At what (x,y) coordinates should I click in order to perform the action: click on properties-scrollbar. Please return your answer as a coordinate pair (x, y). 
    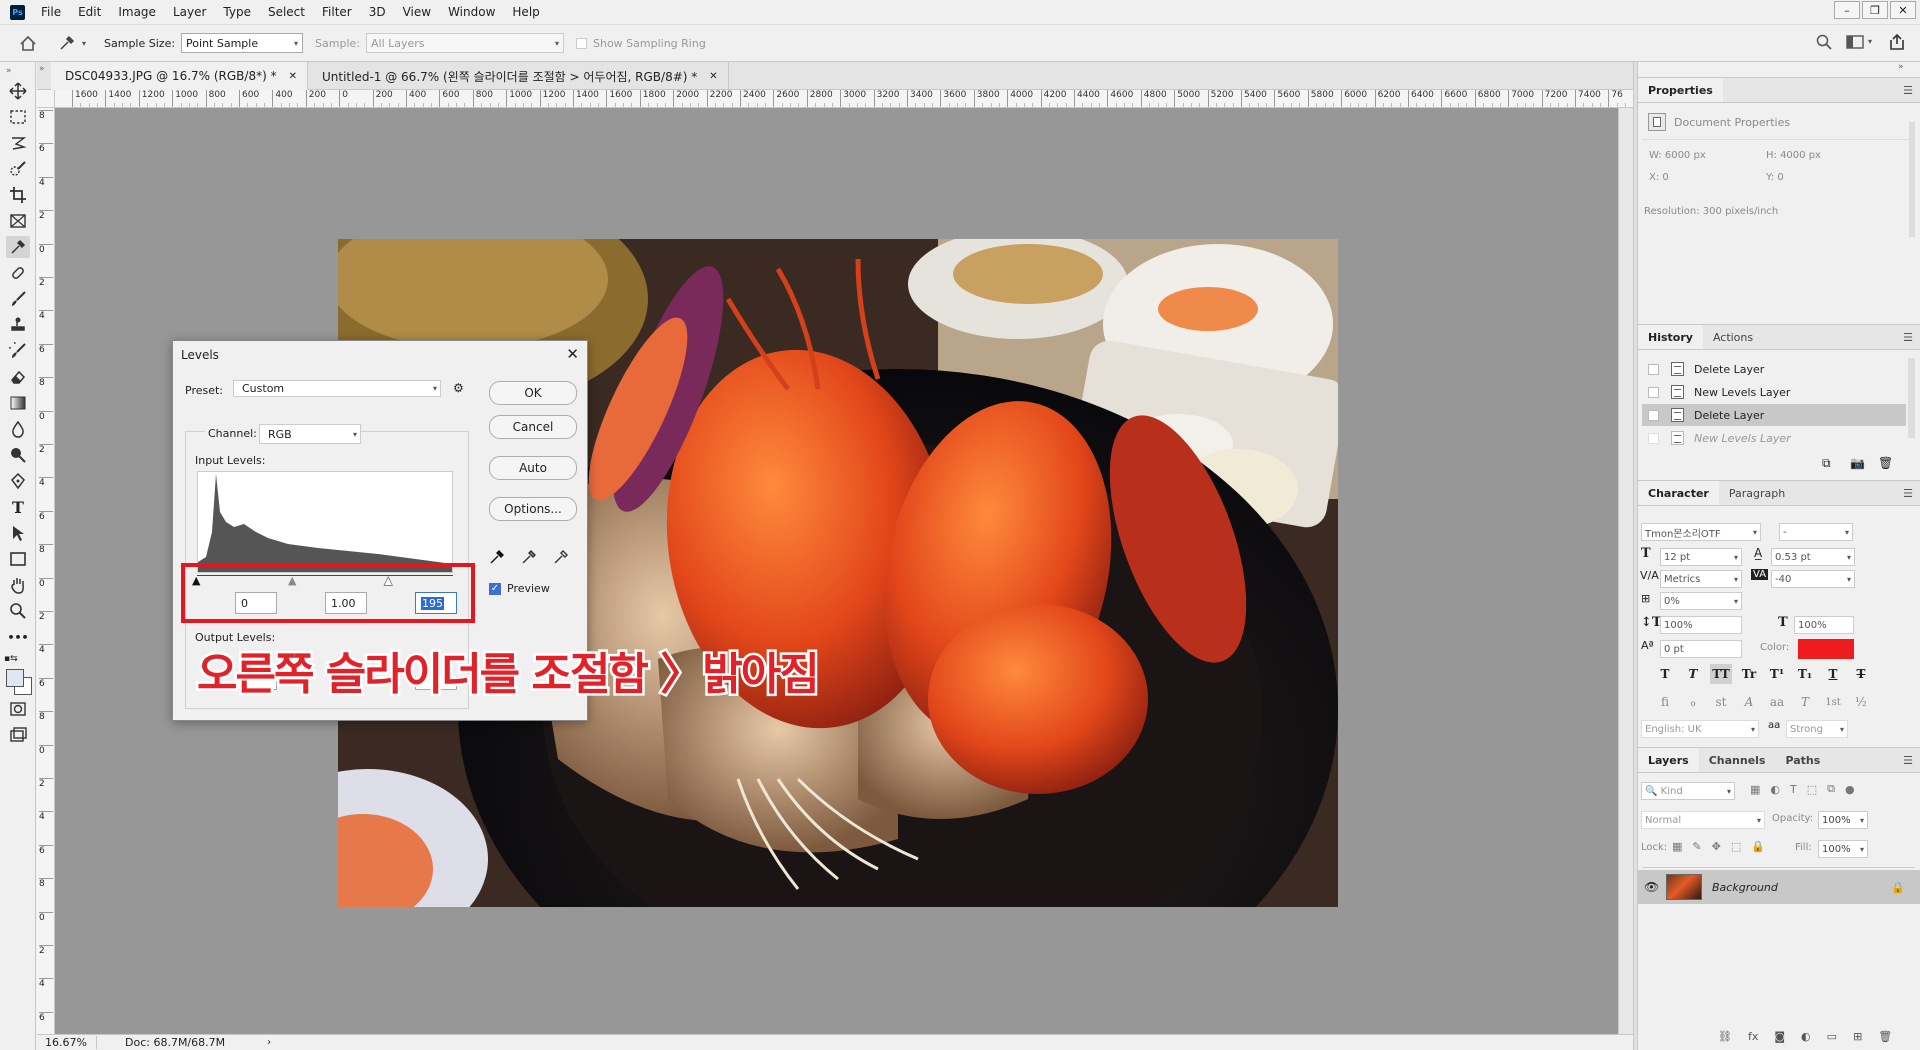
    Looking at the image, I should click on (1912, 179).